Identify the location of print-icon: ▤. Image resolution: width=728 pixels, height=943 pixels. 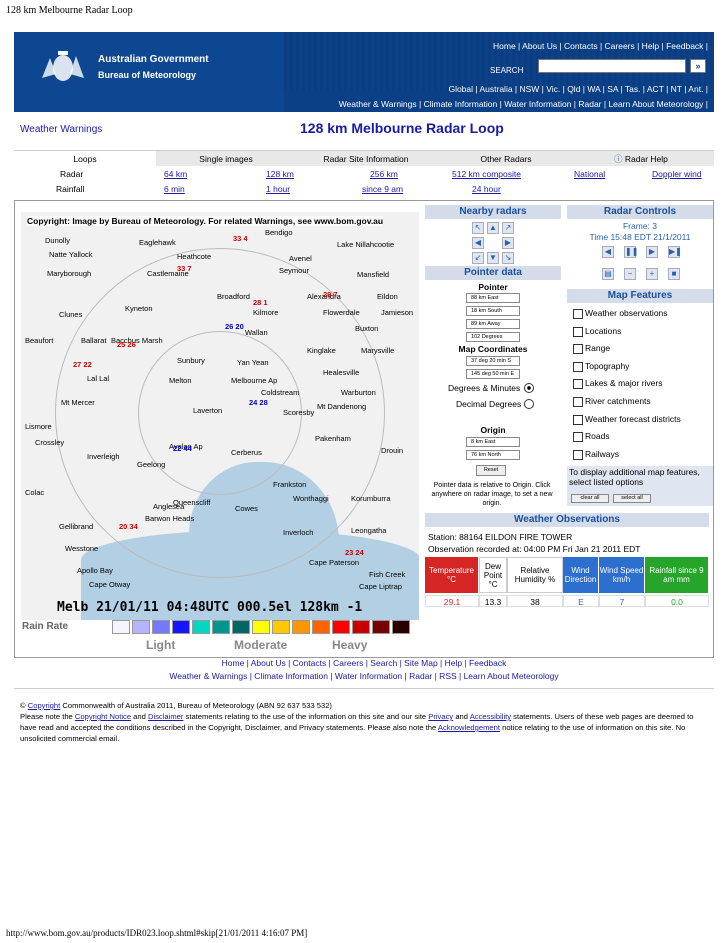
(608, 274).